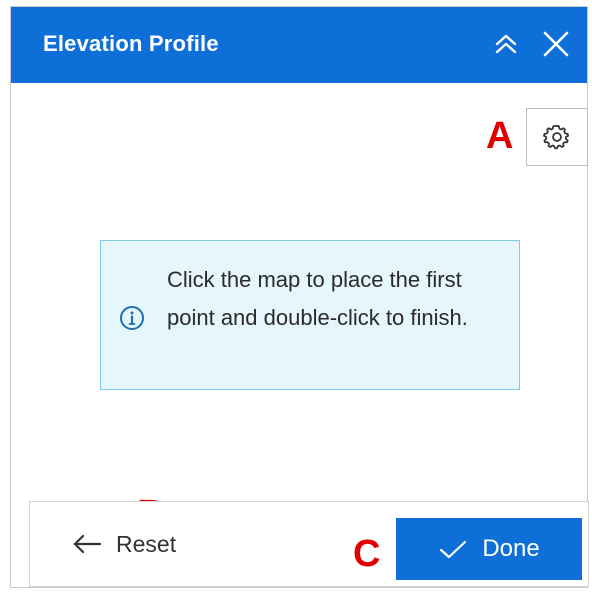 The width and height of the screenshot is (592, 594). I want to click on gear-icon, so click(556, 137).